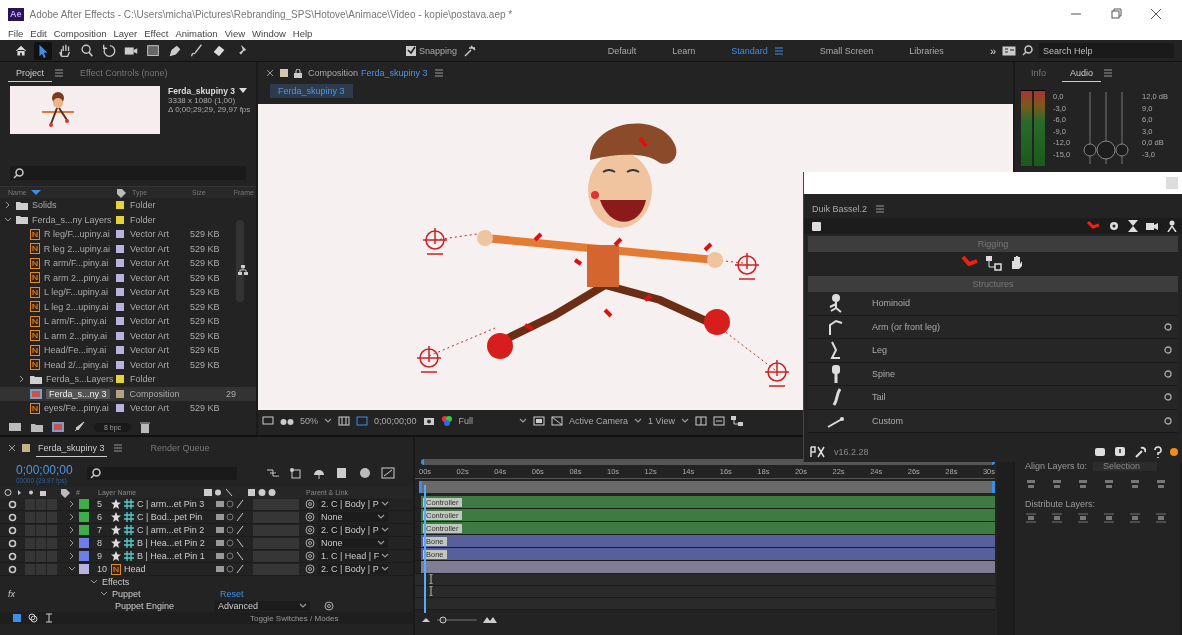  What do you see at coordinates (993, 398) in the screenshot?
I see `structure-item: Tail` at bounding box center [993, 398].